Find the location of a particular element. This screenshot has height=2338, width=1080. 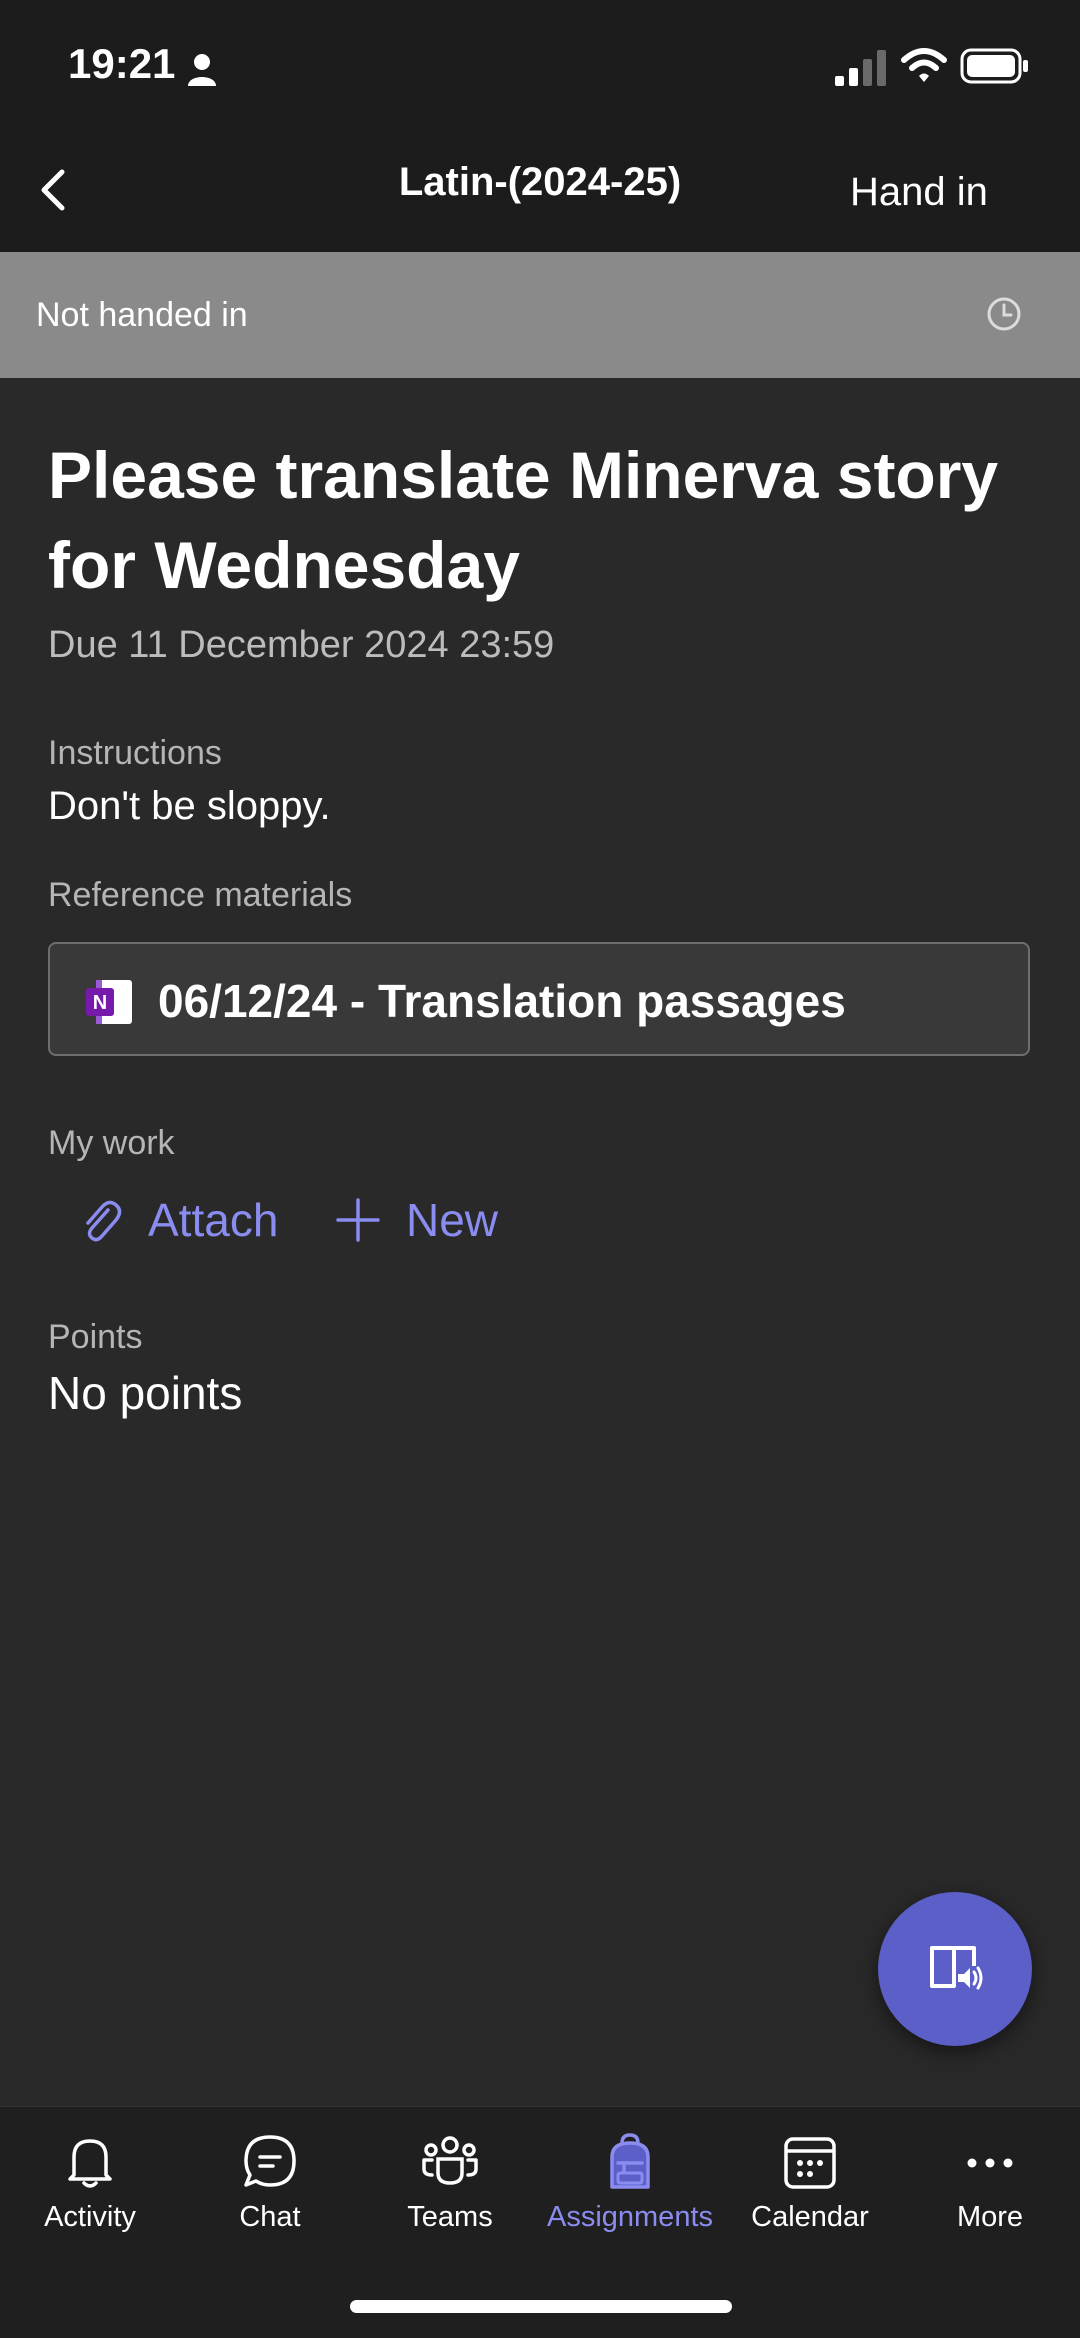

backpack-icon is located at coordinates (630, 2161).